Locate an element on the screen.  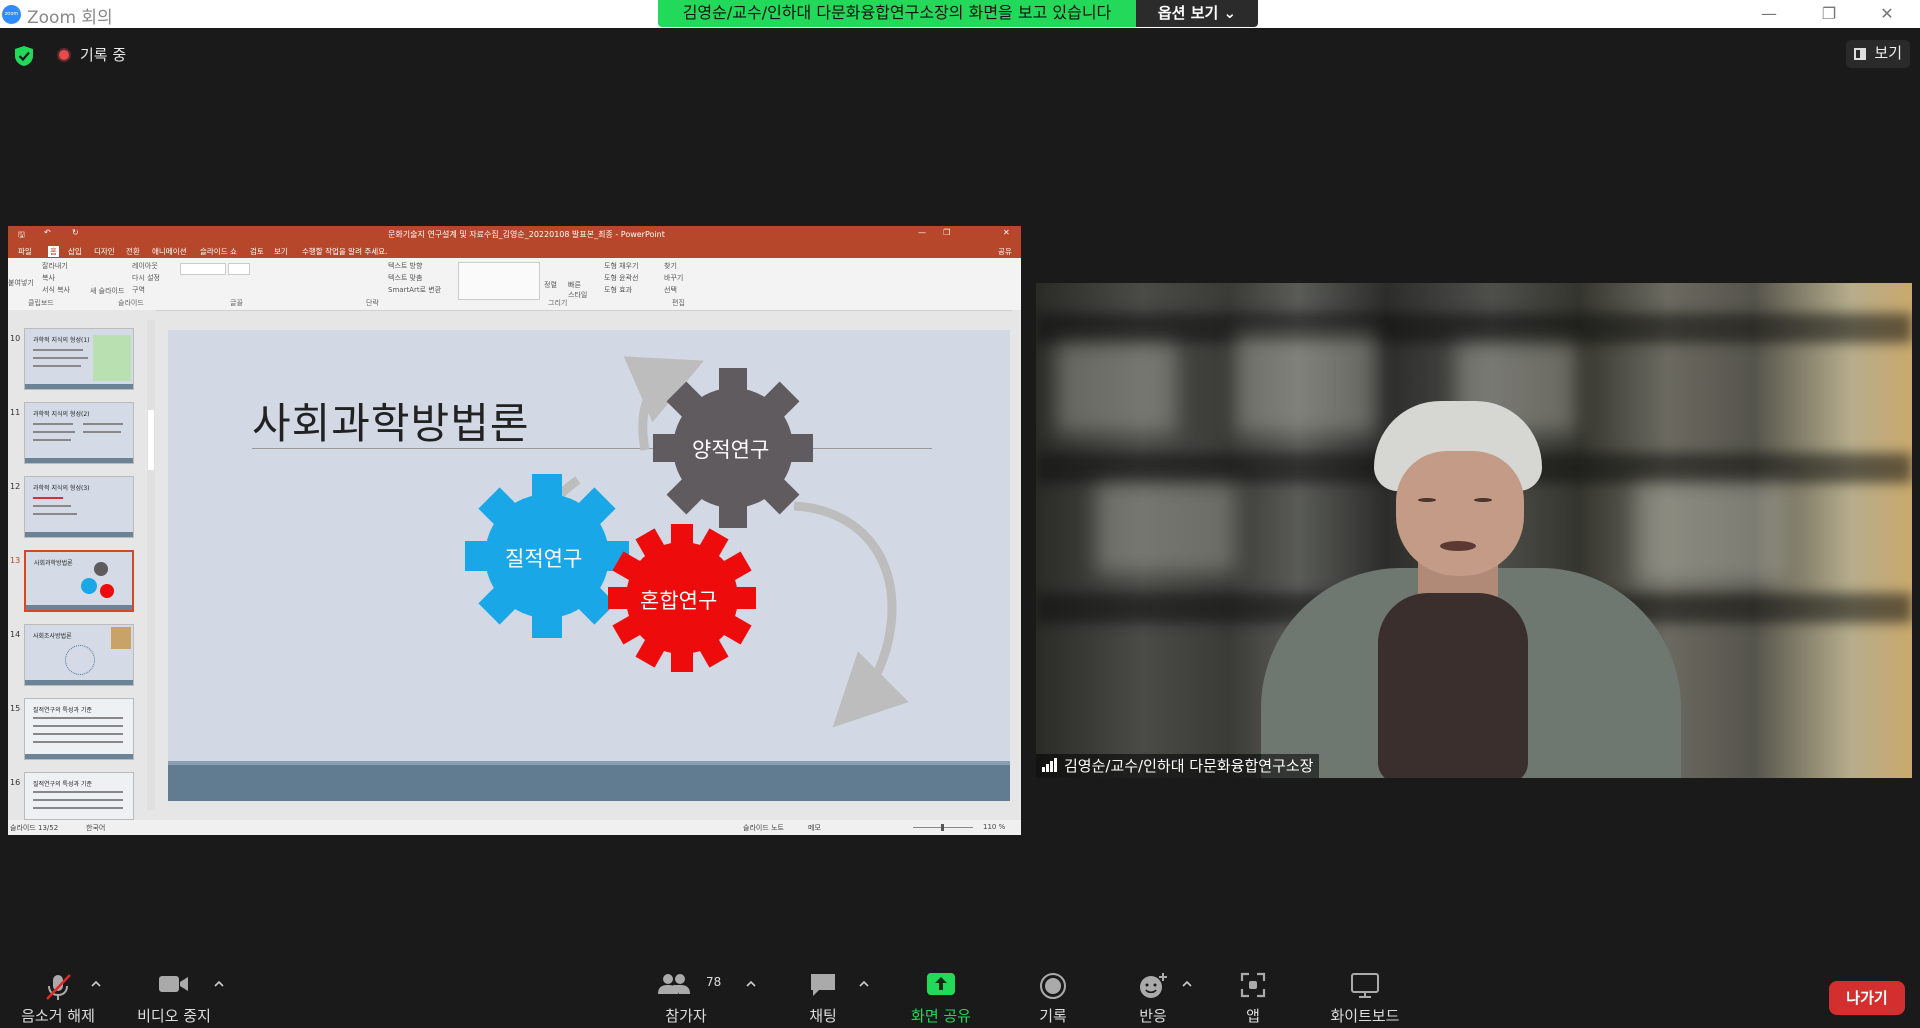
reactions-button: 반응 is located at coordinates (1153, 991).